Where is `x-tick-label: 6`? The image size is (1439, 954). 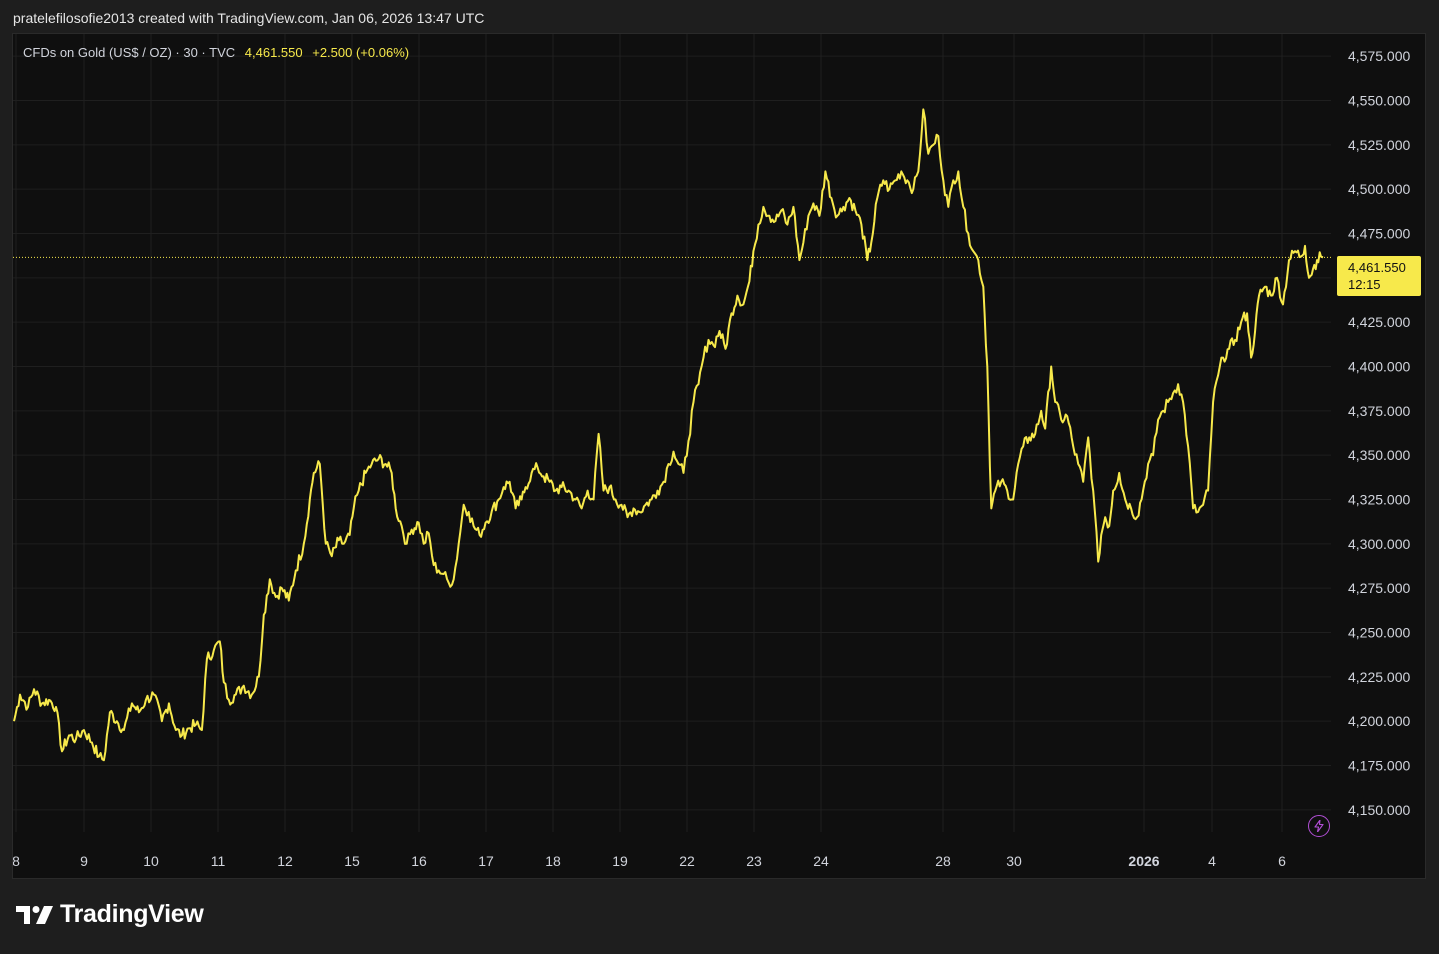
x-tick-label: 6 is located at coordinates (1282, 861).